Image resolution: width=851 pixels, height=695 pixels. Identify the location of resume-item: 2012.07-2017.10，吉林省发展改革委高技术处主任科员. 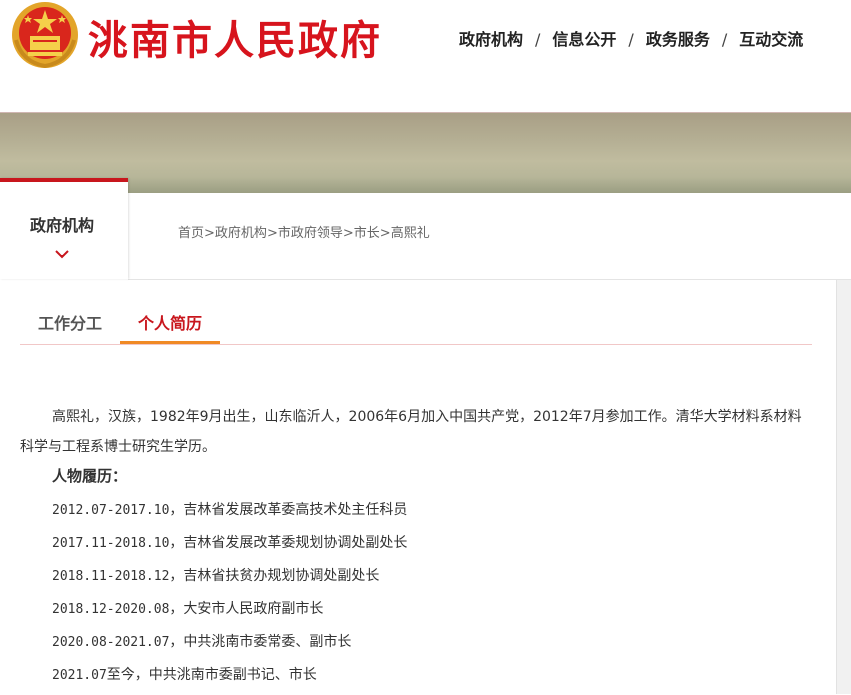
(229, 513).